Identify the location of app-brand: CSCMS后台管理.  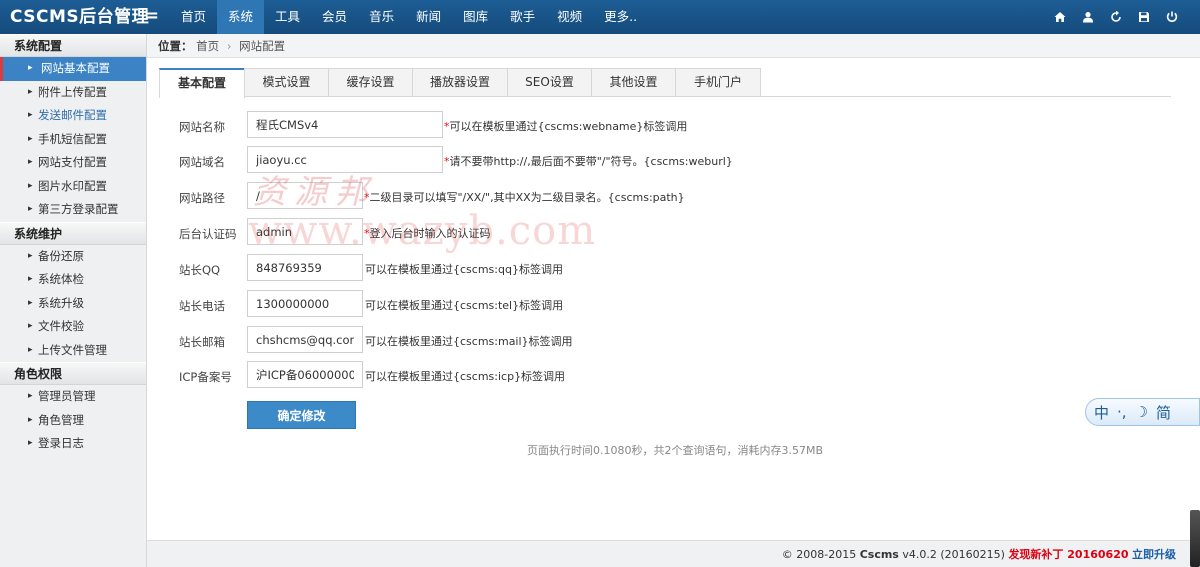
(79, 17).